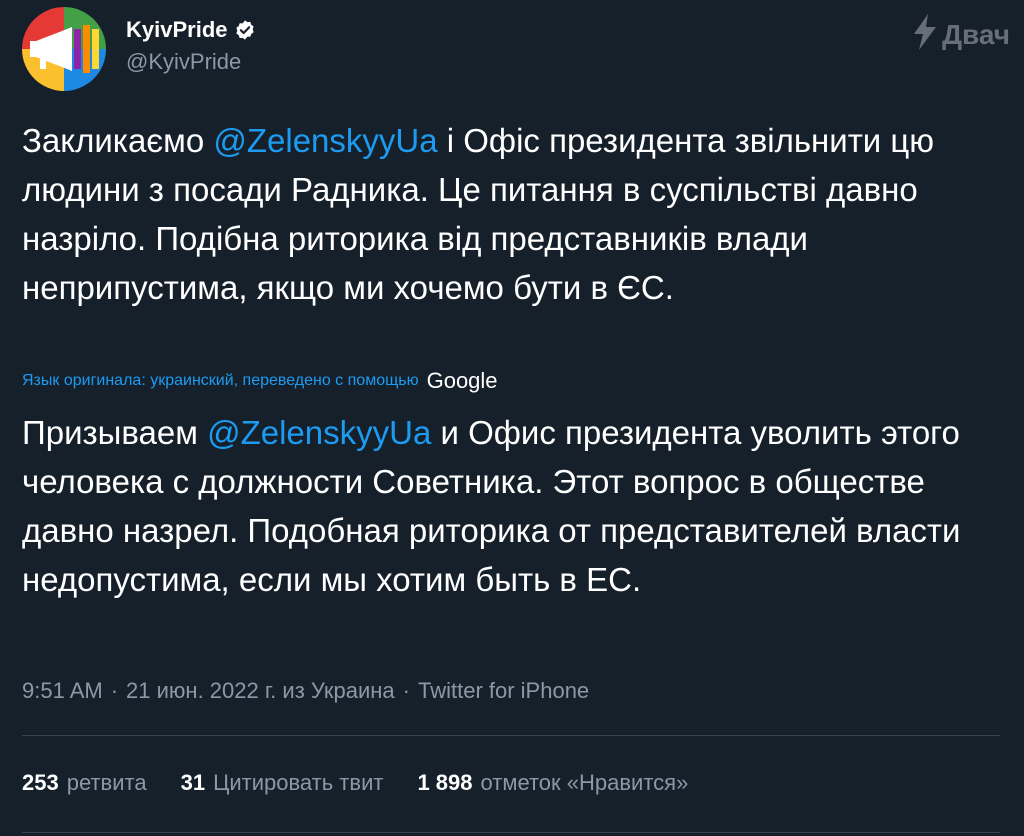  Describe the element at coordinates (512, 49) in the screenshot. I see `tweet-header: KyivPride @KyivPride` at that location.